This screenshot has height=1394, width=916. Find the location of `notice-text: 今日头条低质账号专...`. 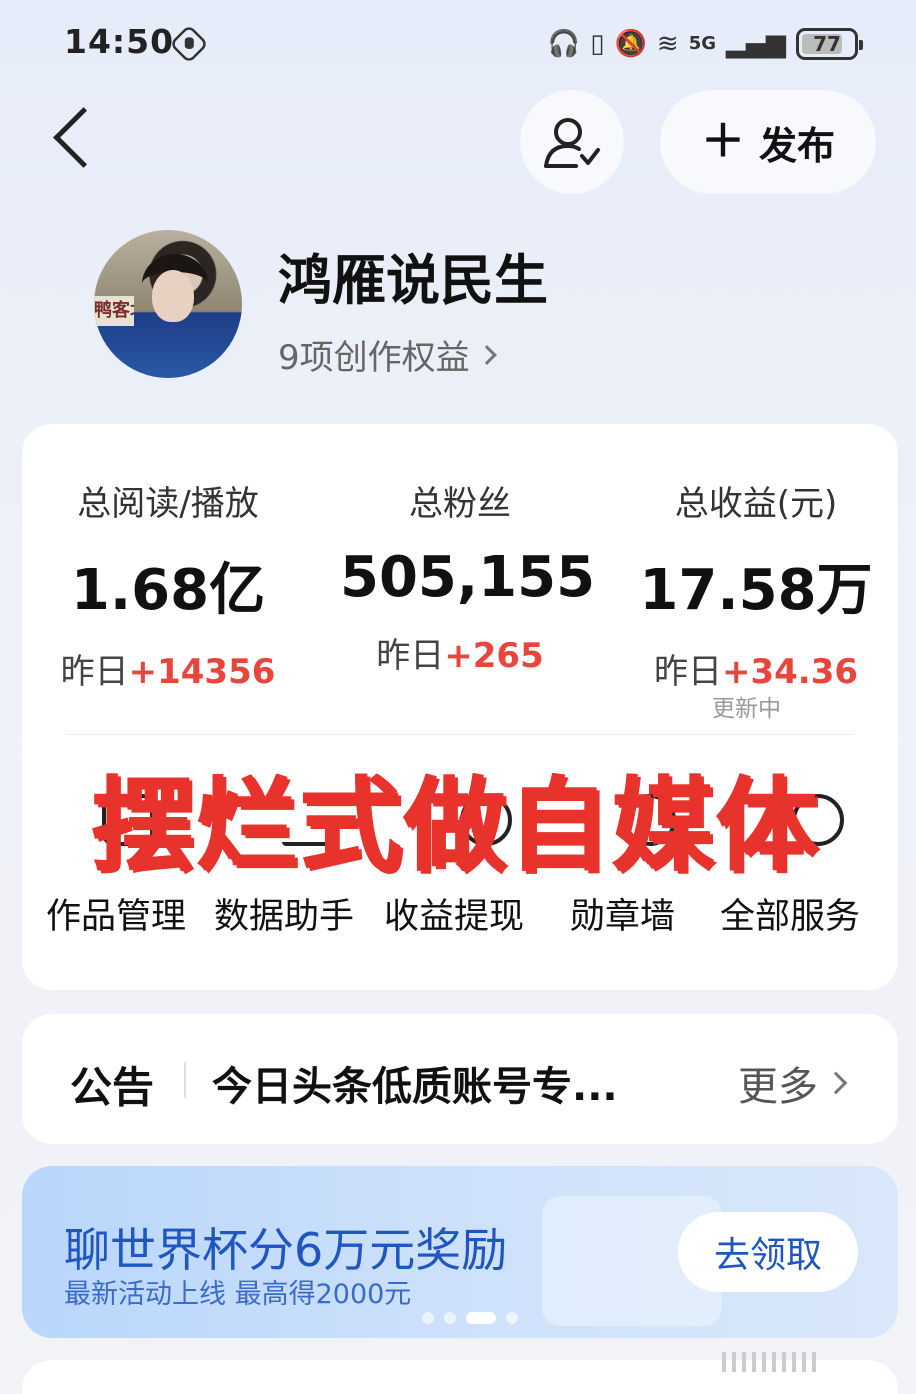

notice-text: 今日头条低质账号专... is located at coordinates (415, 1083).